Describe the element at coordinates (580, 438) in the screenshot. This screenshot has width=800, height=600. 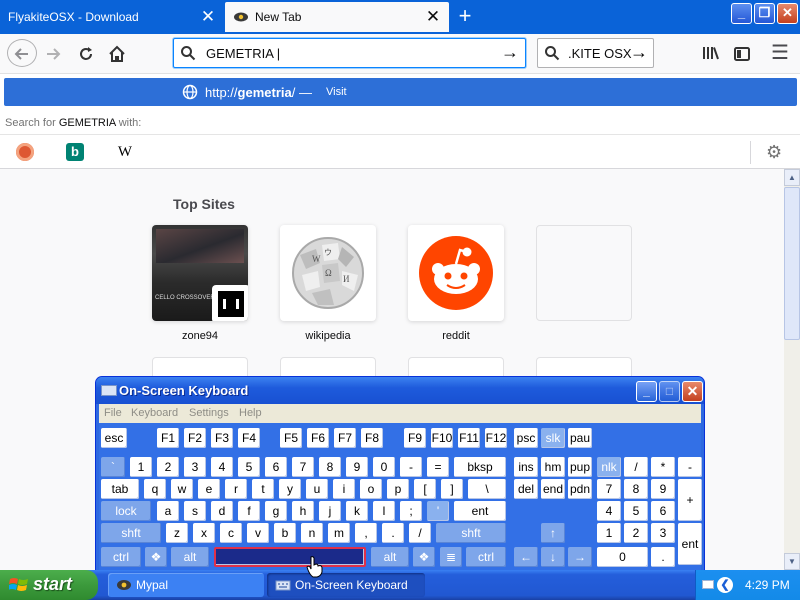
I see `key-pau: pau` at that location.